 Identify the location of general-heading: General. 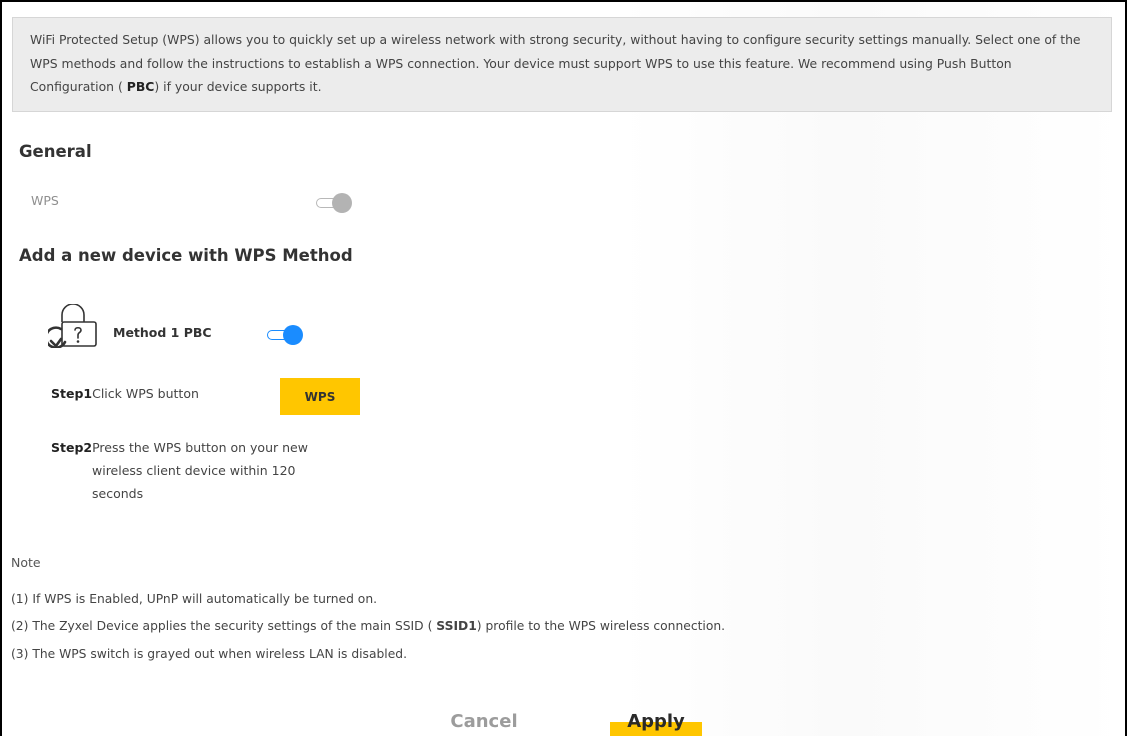
(55, 151).